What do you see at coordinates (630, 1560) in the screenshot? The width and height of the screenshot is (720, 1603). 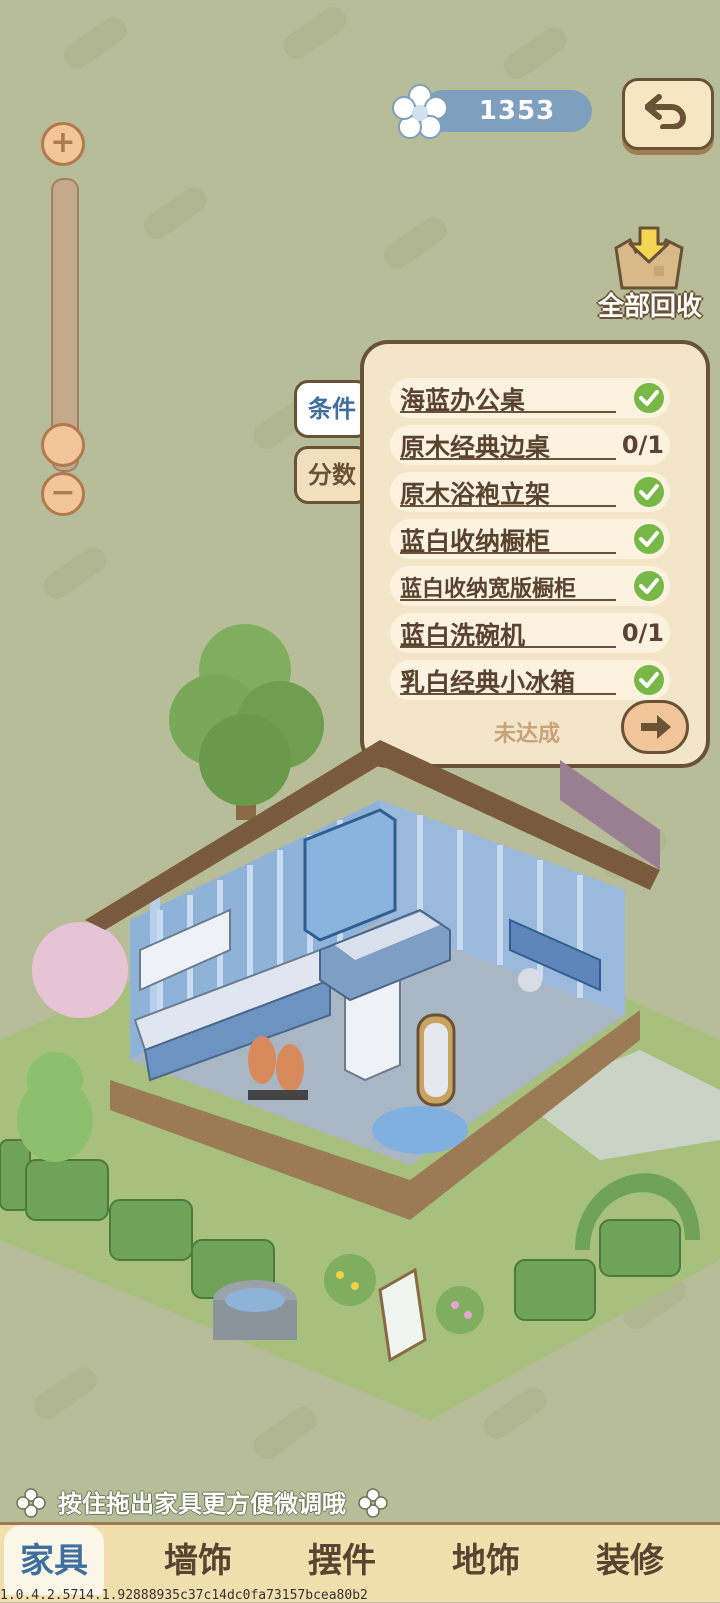 I see `nav-tab-renovation: 装修` at bounding box center [630, 1560].